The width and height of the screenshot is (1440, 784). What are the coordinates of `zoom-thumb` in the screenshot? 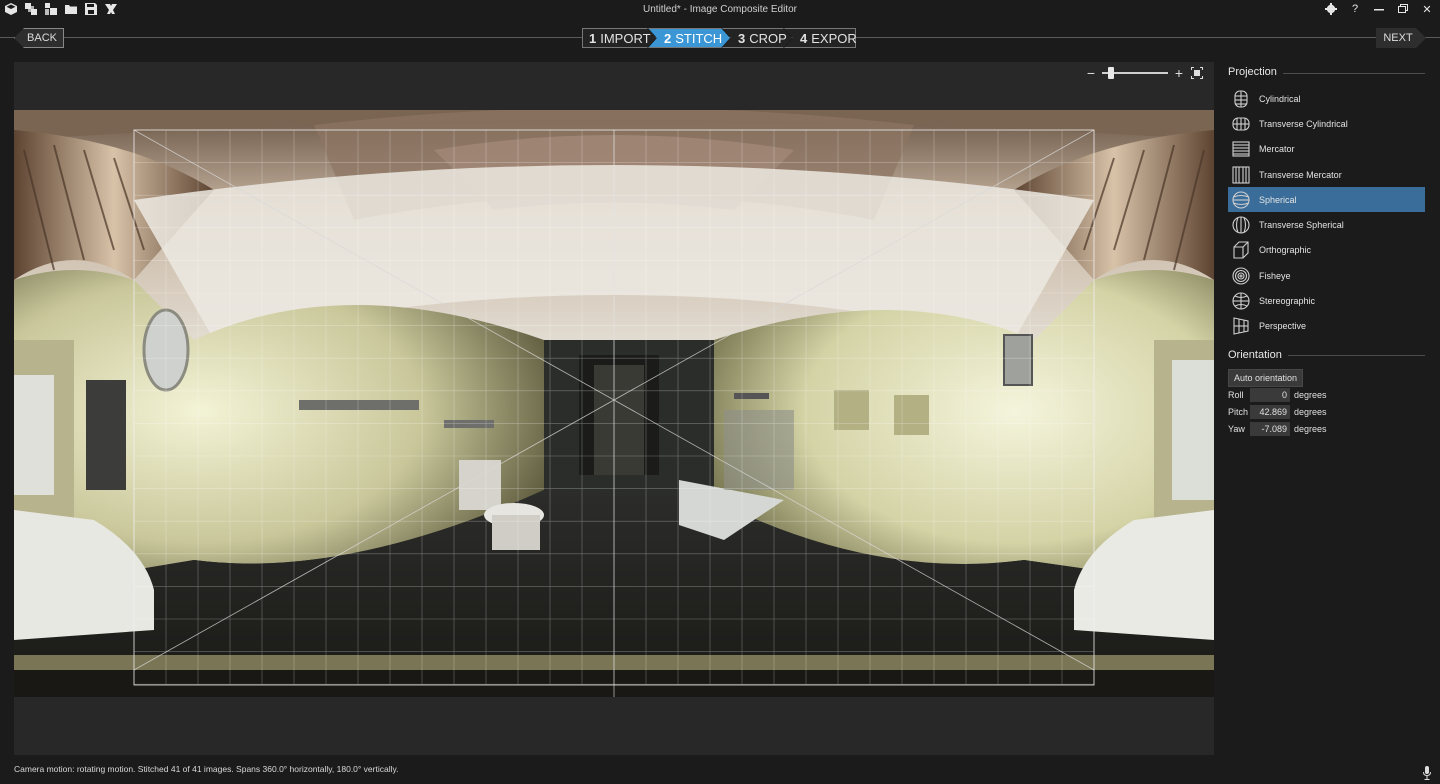 It's located at (1111, 73).